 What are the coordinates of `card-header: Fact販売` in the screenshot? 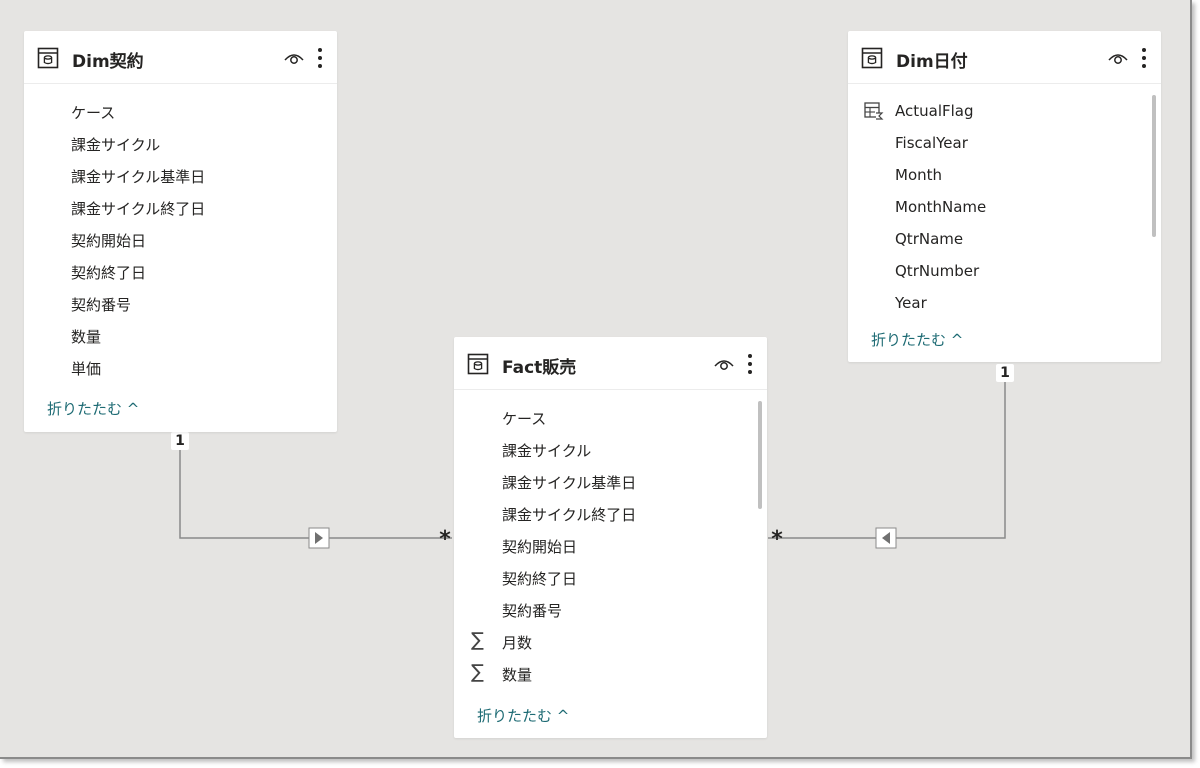 It's located at (610, 363).